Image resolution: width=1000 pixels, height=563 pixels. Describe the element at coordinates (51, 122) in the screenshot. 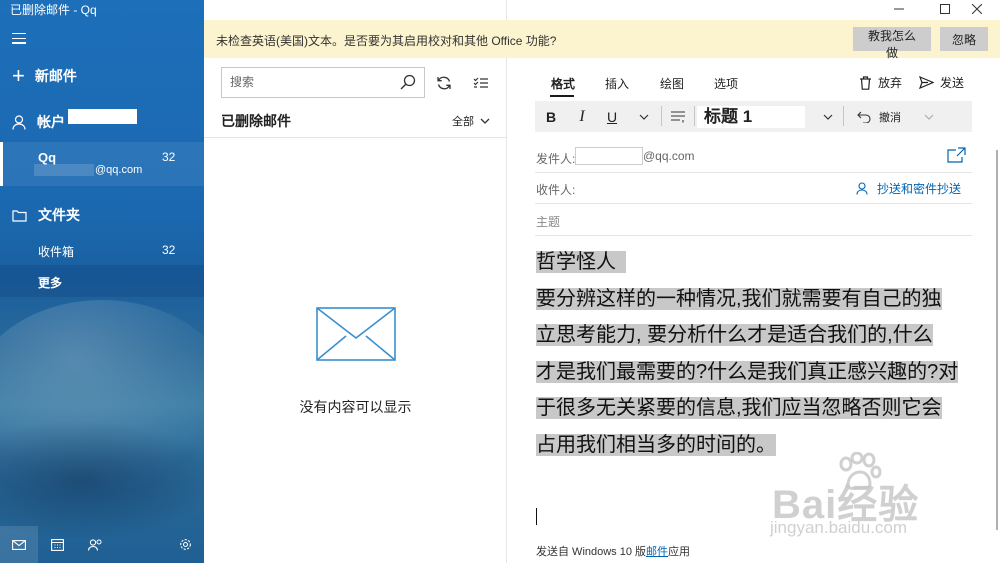

I see `accounts-label: 帐户` at that location.